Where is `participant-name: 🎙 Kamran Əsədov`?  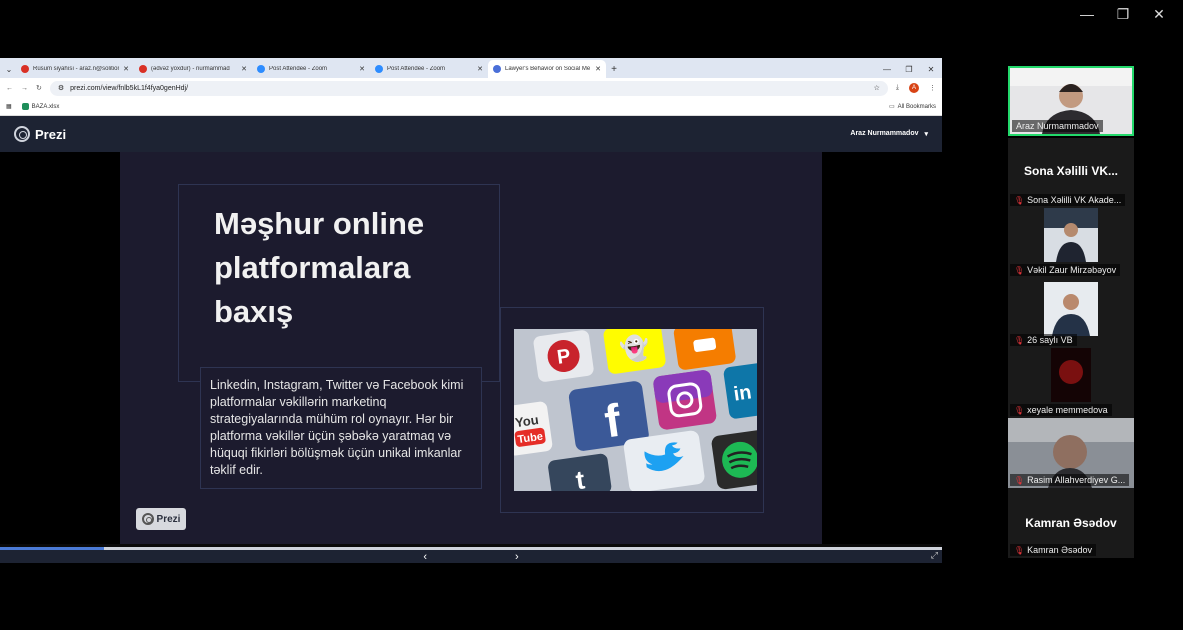 participant-name: 🎙 Kamran Əsədov is located at coordinates (1053, 550).